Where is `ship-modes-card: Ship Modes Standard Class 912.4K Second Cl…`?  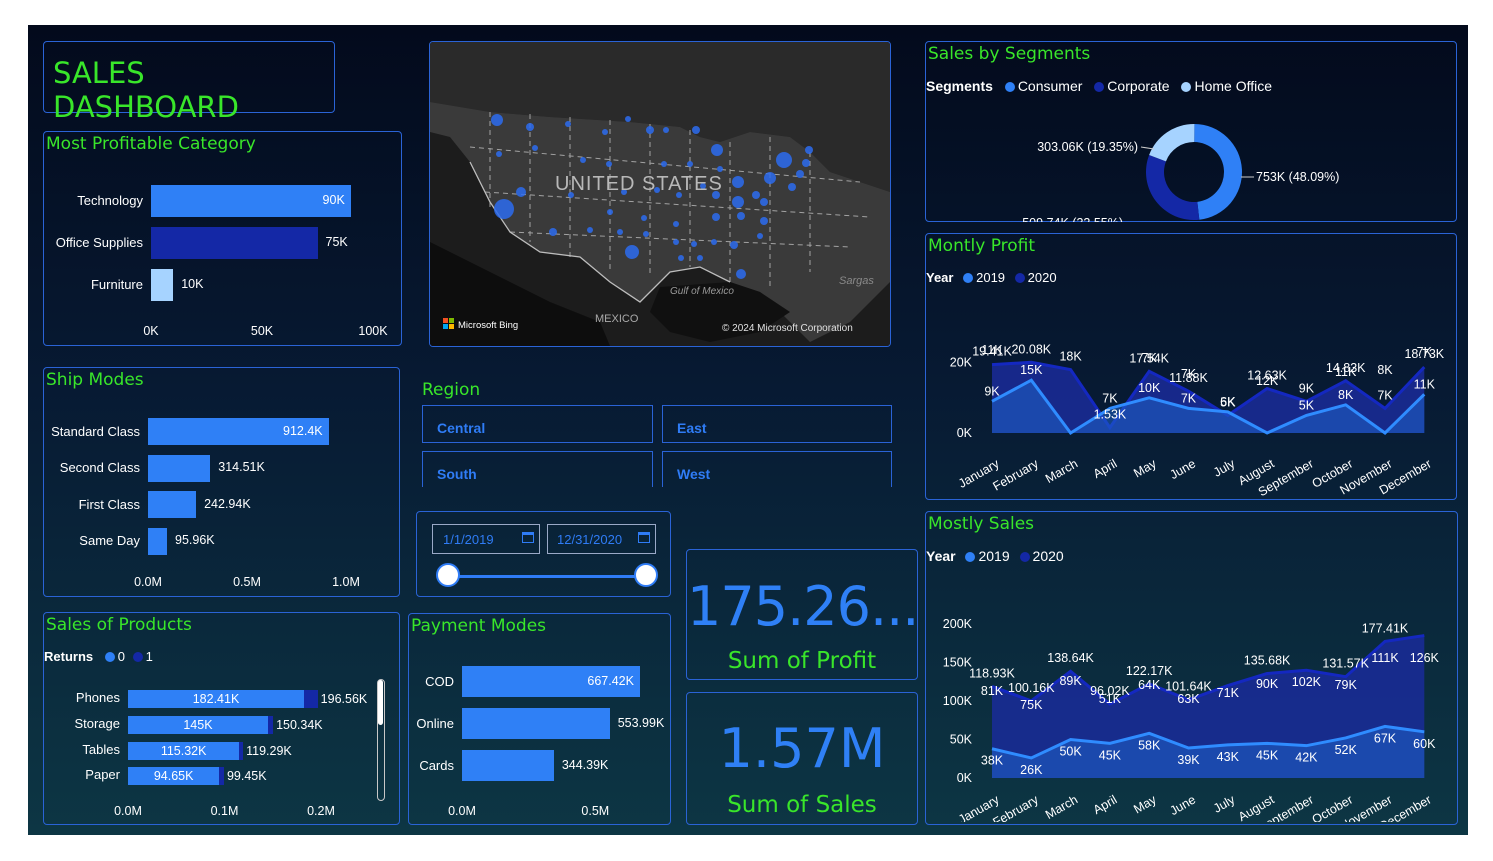
ship-modes-card: Ship Modes Standard Class 912.4K Second Cl… is located at coordinates (221, 482).